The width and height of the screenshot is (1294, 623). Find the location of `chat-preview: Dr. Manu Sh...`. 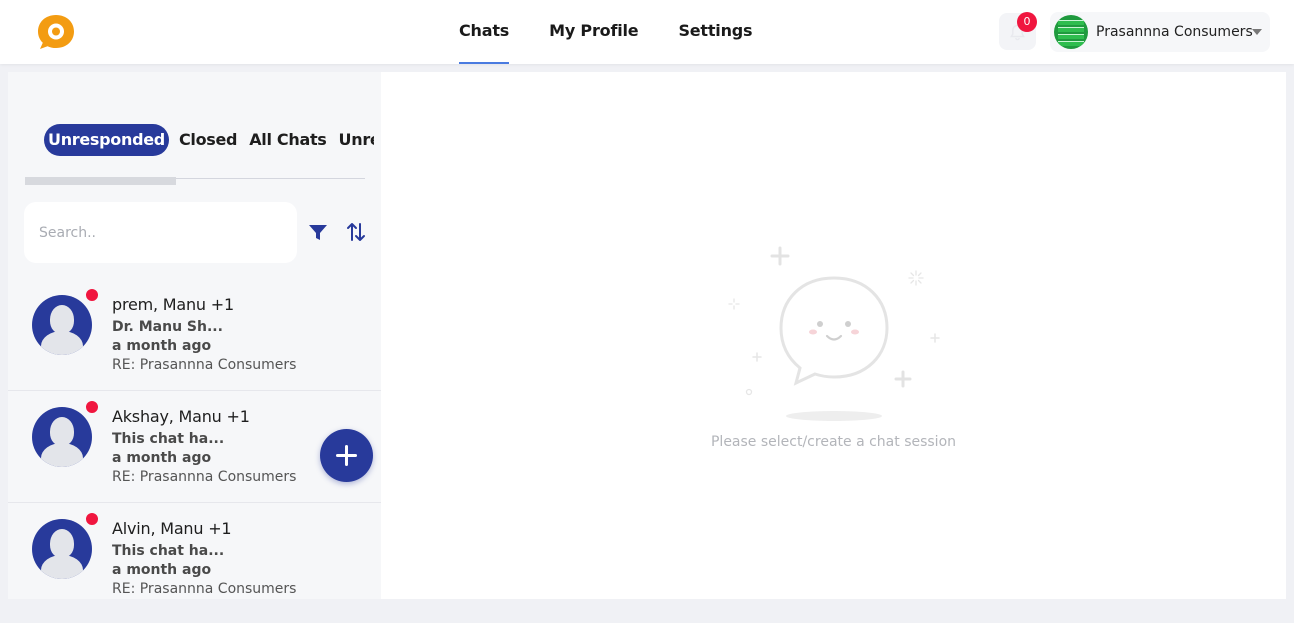

chat-preview: Dr. Manu Sh... is located at coordinates (167, 327).